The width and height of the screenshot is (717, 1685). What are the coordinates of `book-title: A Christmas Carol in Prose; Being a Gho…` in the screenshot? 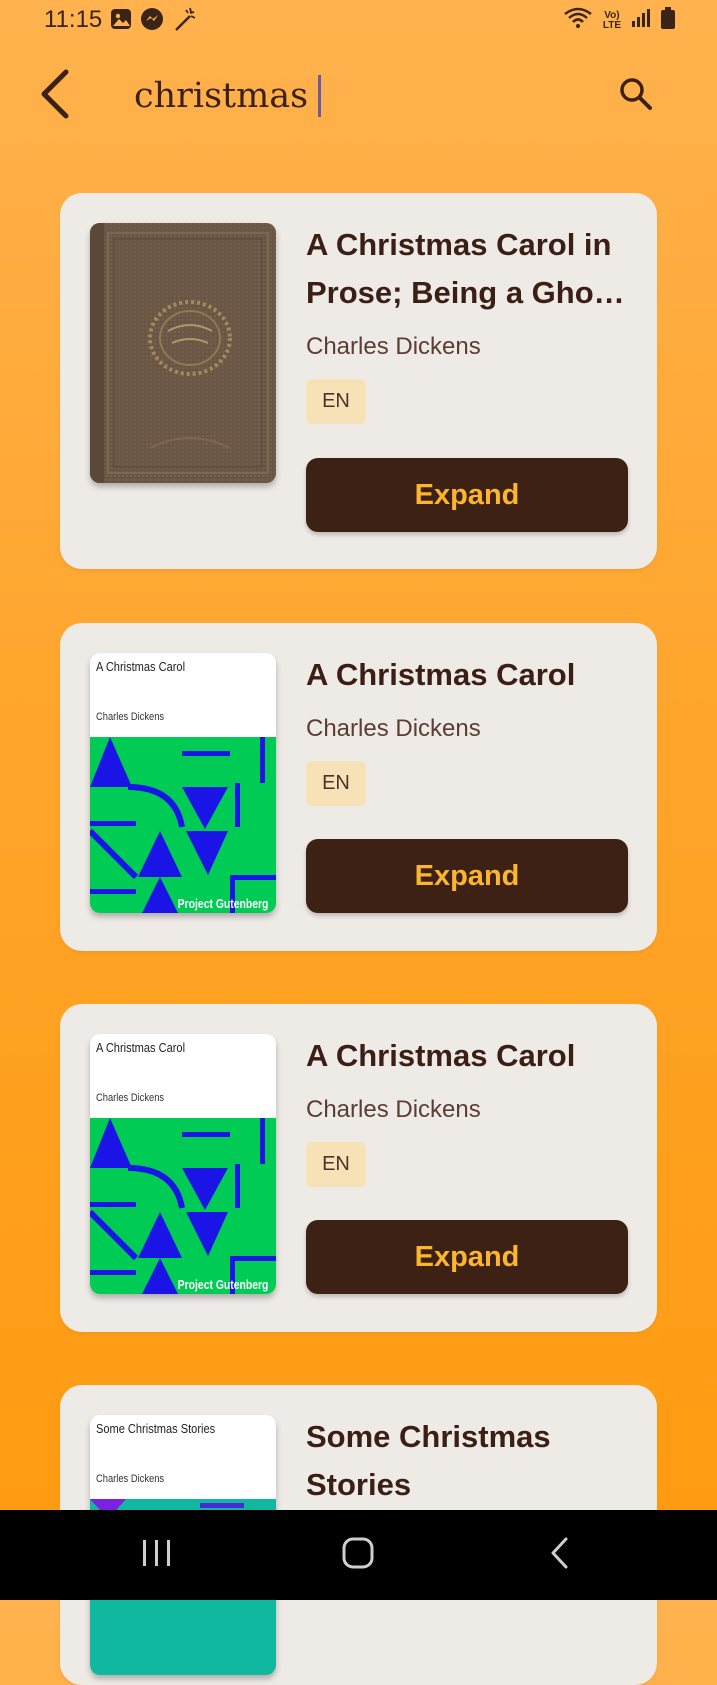 It's located at (465, 268).